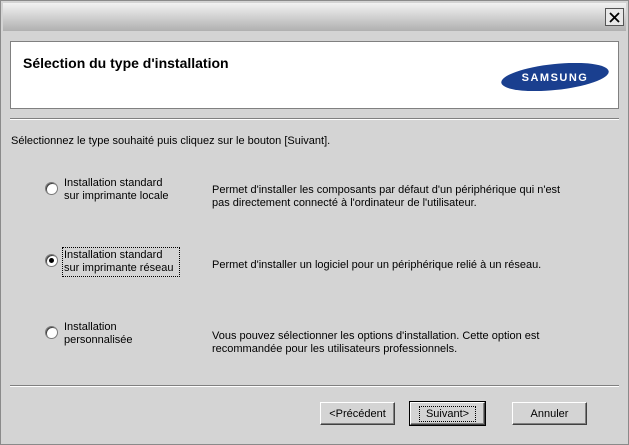  What do you see at coordinates (447, 413) in the screenshot?
I see `next-button: Suivant>` at bounding box center [447, 413].